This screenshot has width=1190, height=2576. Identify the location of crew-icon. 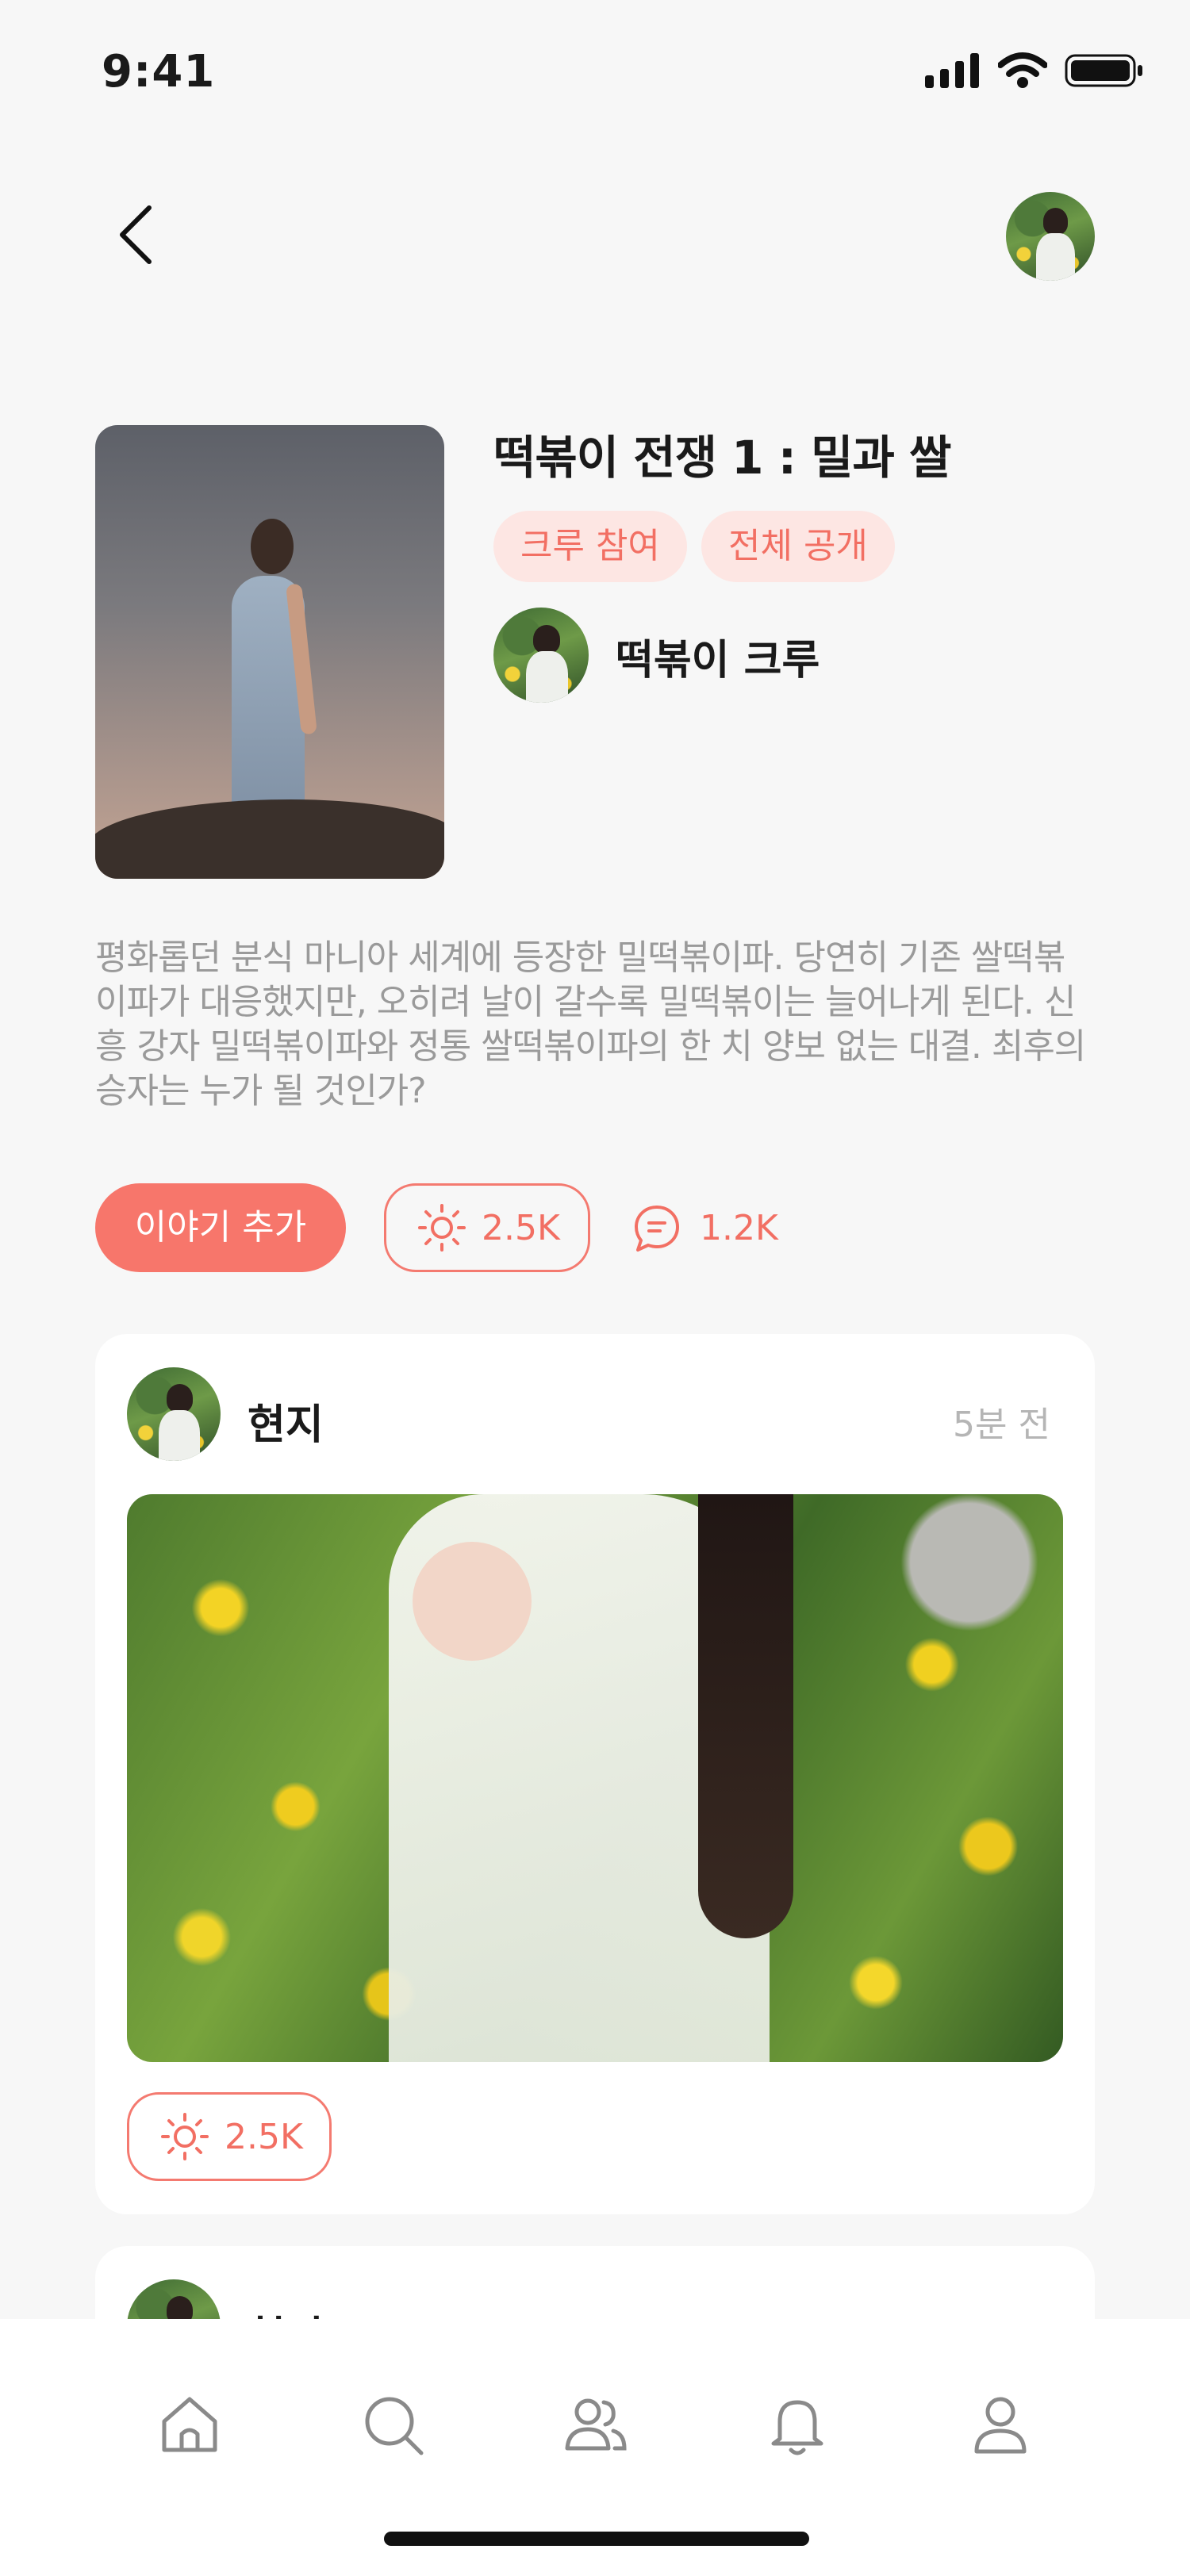
(596, 2425).